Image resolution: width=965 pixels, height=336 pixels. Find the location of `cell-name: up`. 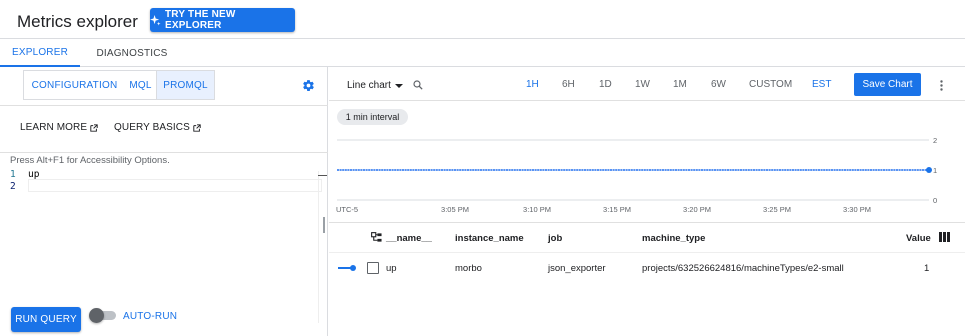

cell-name: up is located at coordinates (391, 268).